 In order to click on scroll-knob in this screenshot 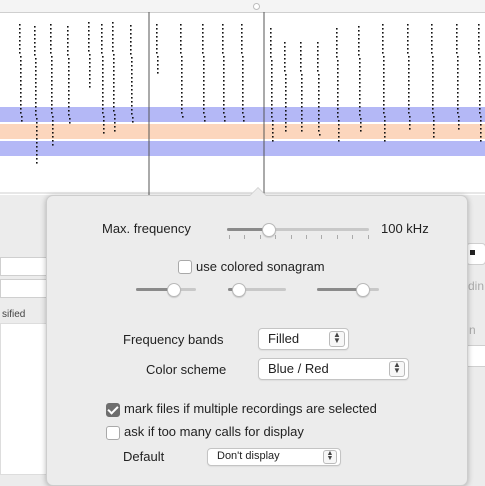, I will do `click(256, 6)`.